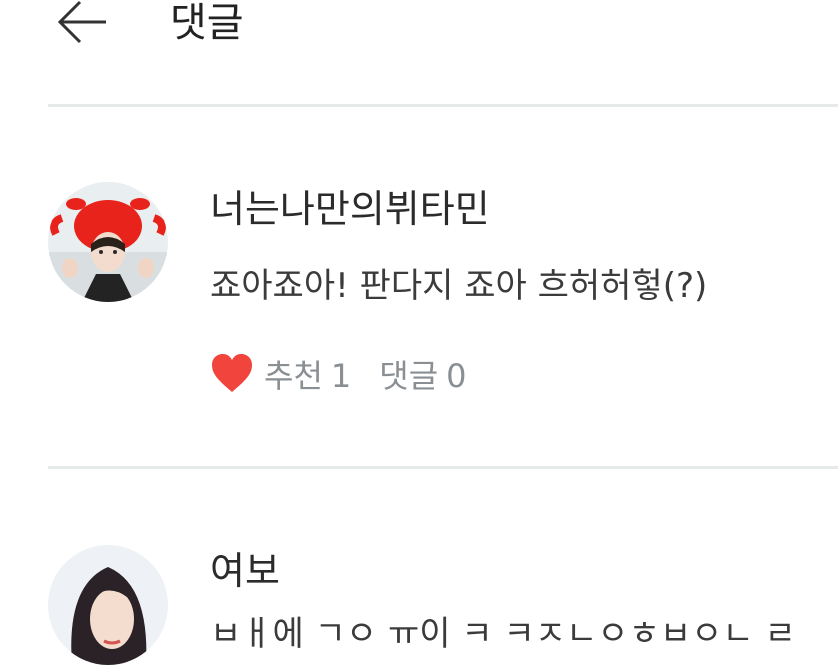 This screenshot has width=838, height=665. What do you see at coordinates (456, 376) in the screenshot?
I see `reply-count: 0` at bounding box center [456, 376].